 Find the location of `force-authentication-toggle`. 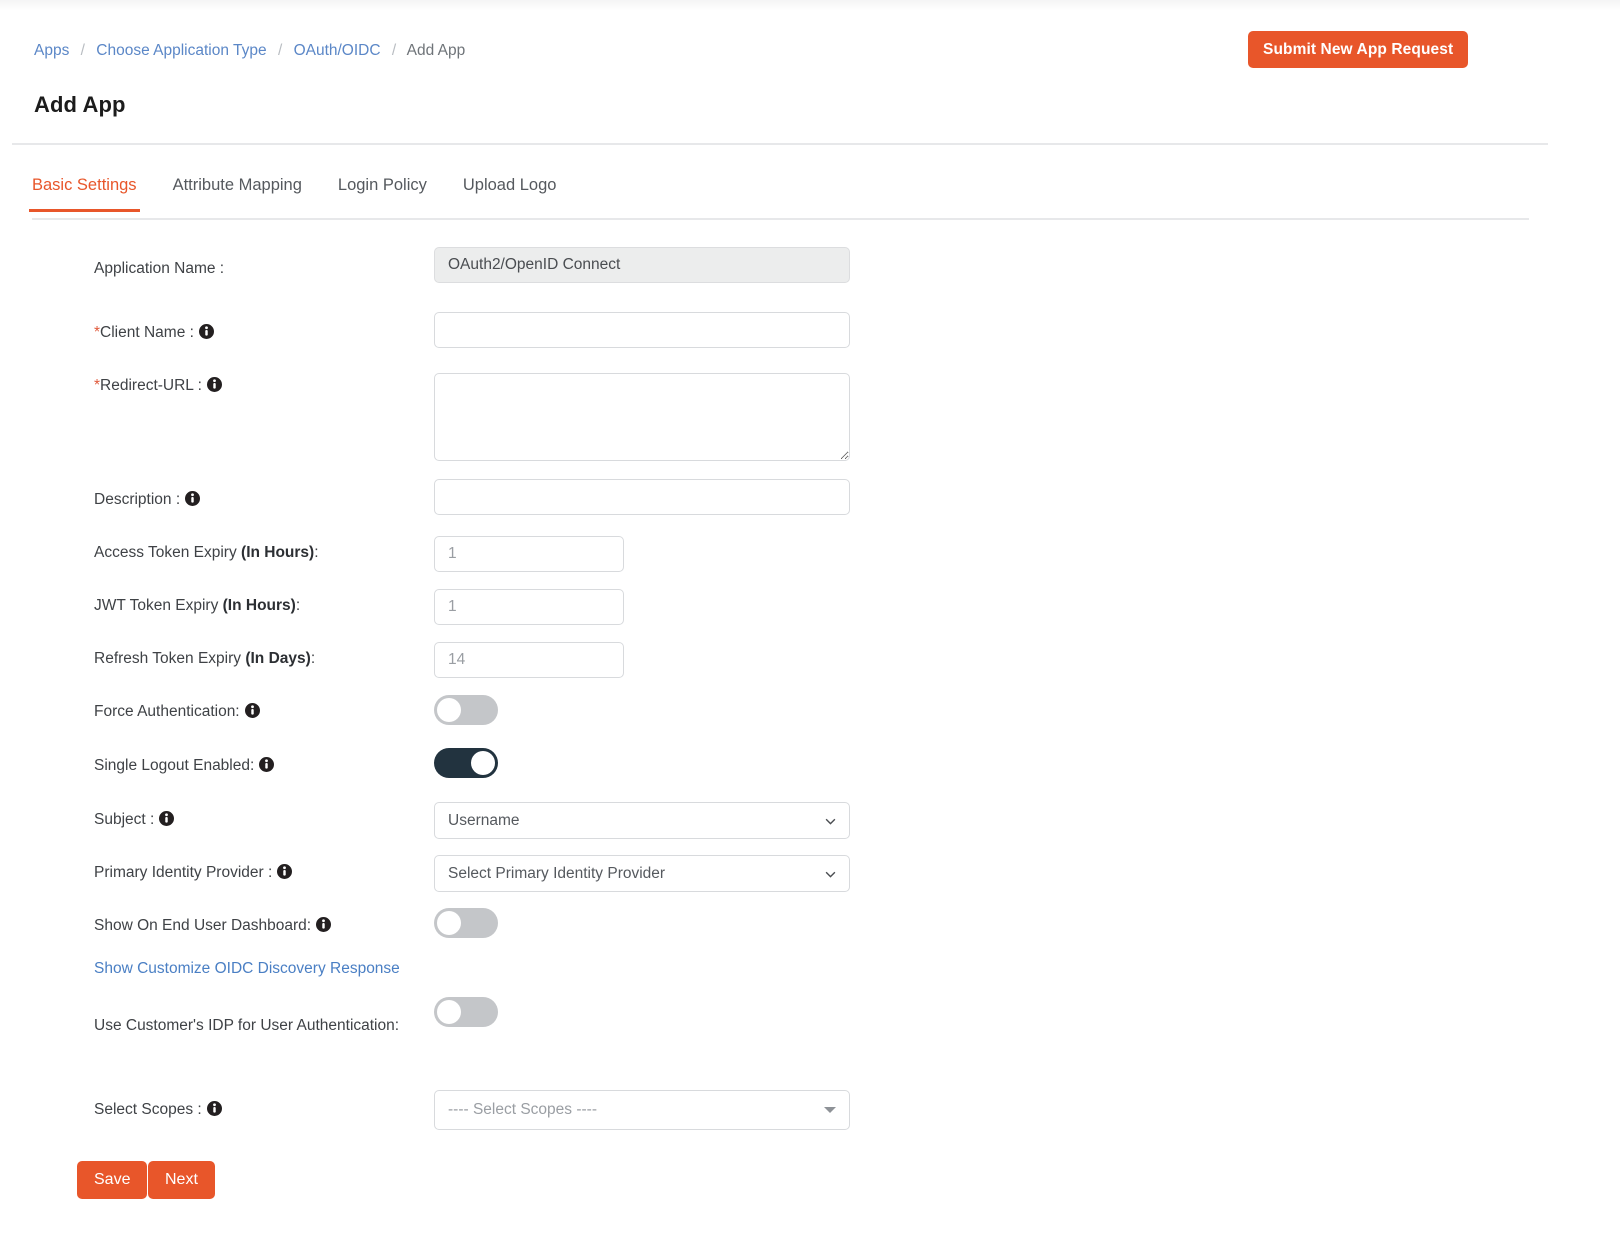

force-authentication-toggle is located at coordinates (466, 710).